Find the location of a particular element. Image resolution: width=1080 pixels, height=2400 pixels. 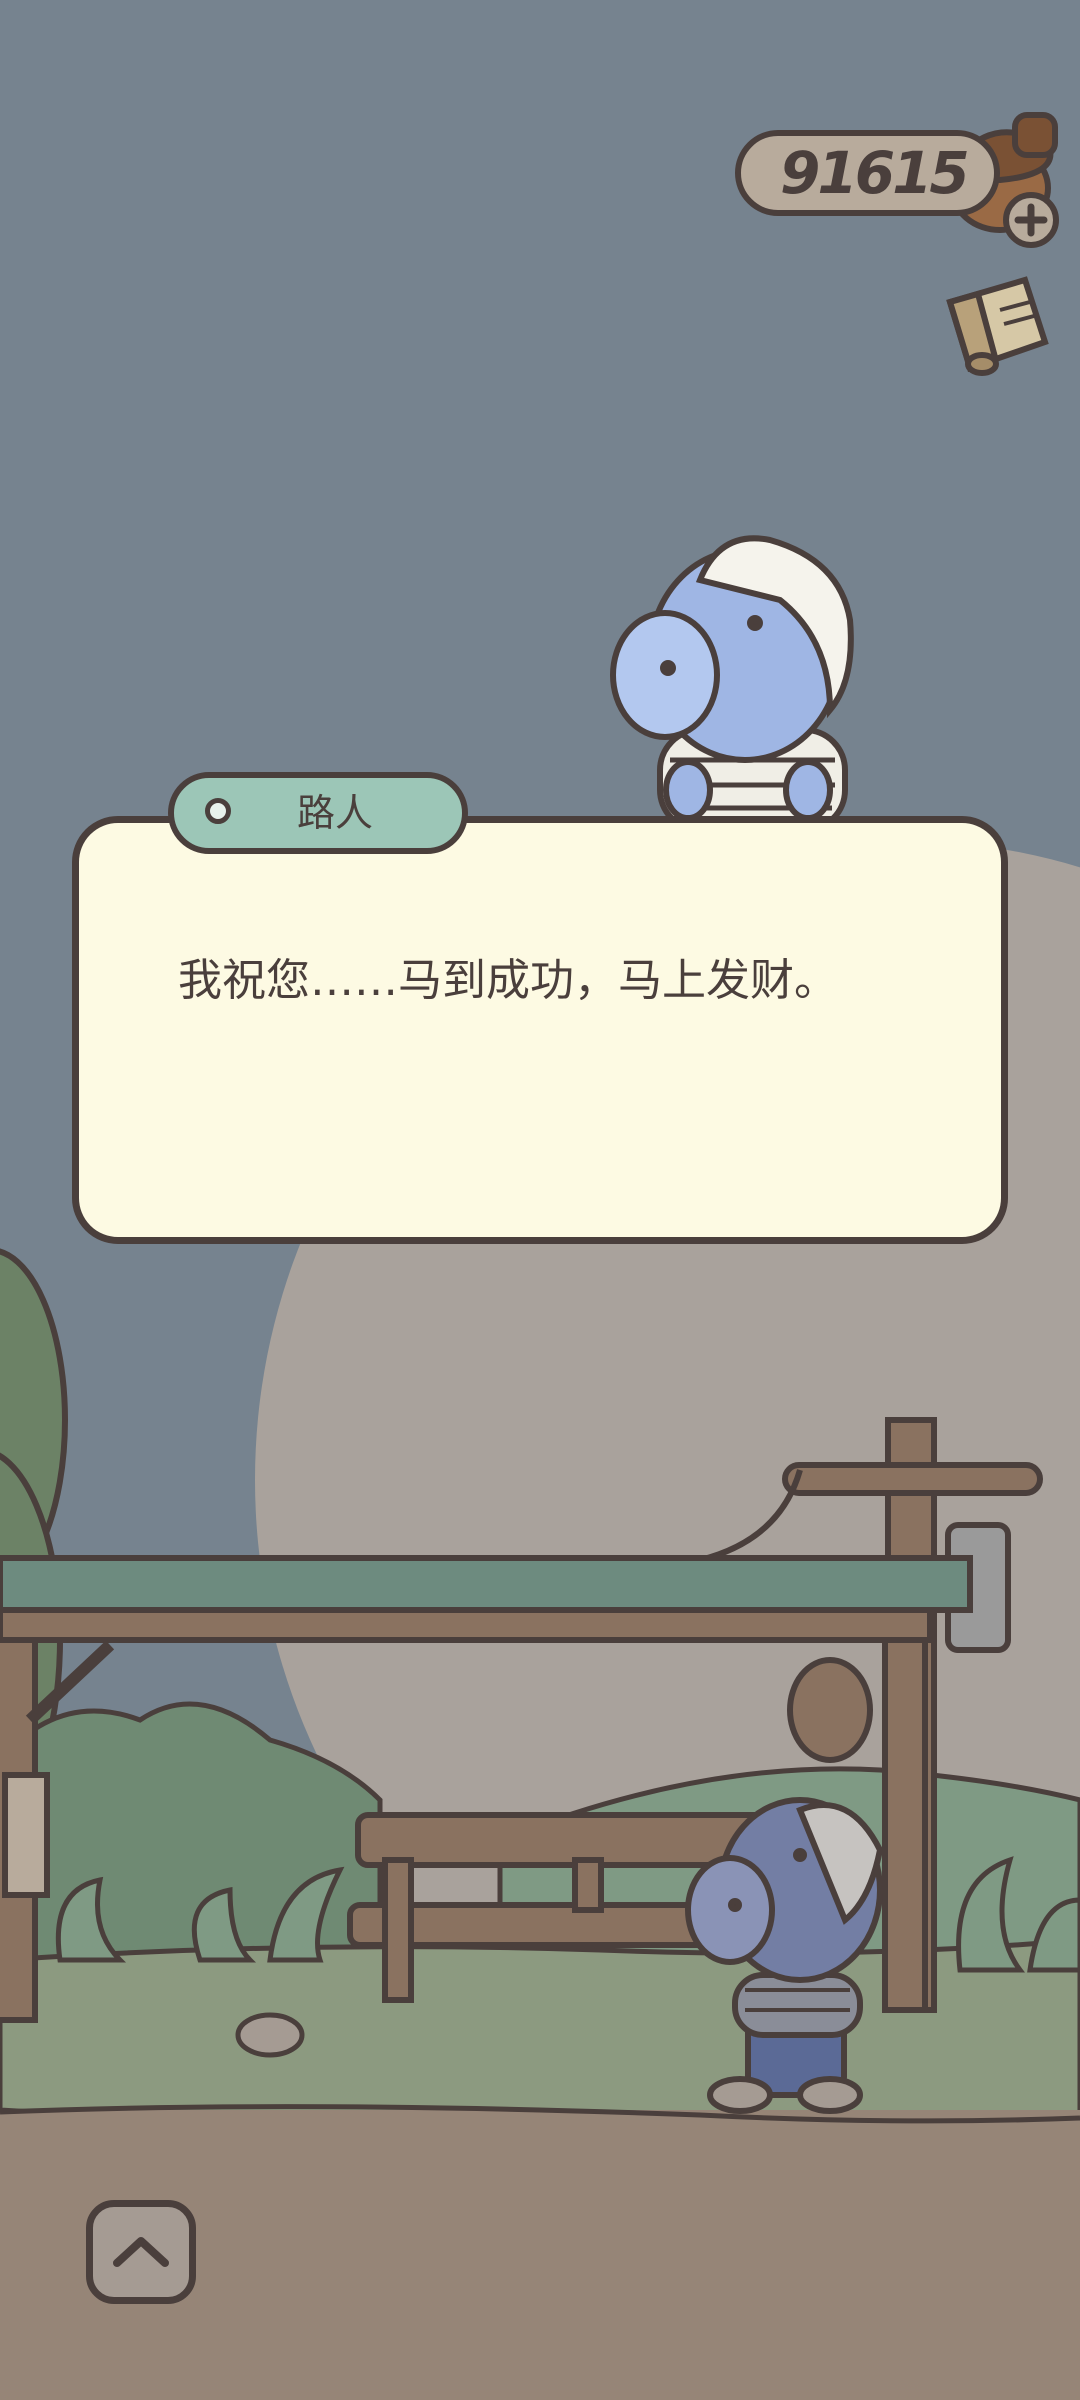

expand-button is located at coordinates (141, 2252).